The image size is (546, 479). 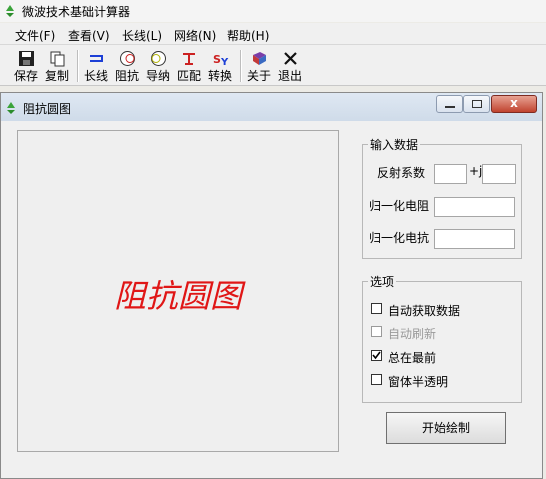 What do you see at coordinates (412, 334) in the screenshot?
I see `auto-refresh-label: 自动刷新` at bounding box center [412, 334].